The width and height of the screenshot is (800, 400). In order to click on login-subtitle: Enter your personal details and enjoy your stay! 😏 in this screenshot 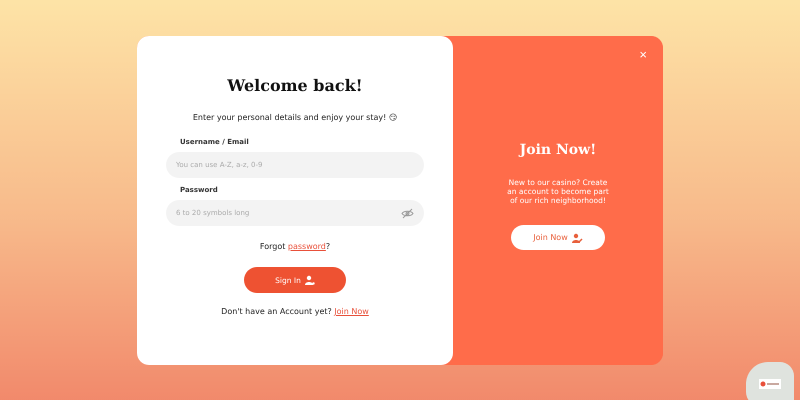, I will do `click(295, 117)`.